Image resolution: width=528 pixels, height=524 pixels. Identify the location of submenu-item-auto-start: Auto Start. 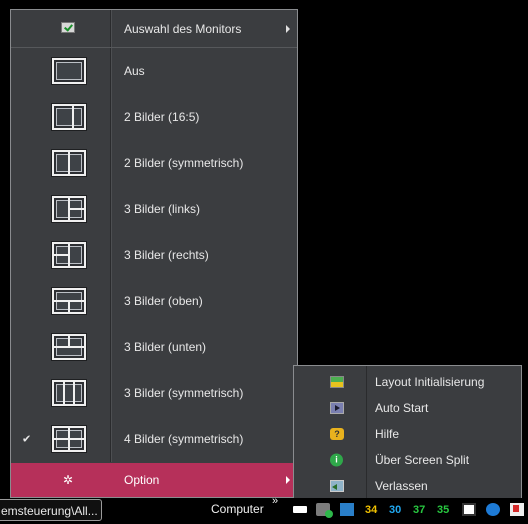
(407, 408).